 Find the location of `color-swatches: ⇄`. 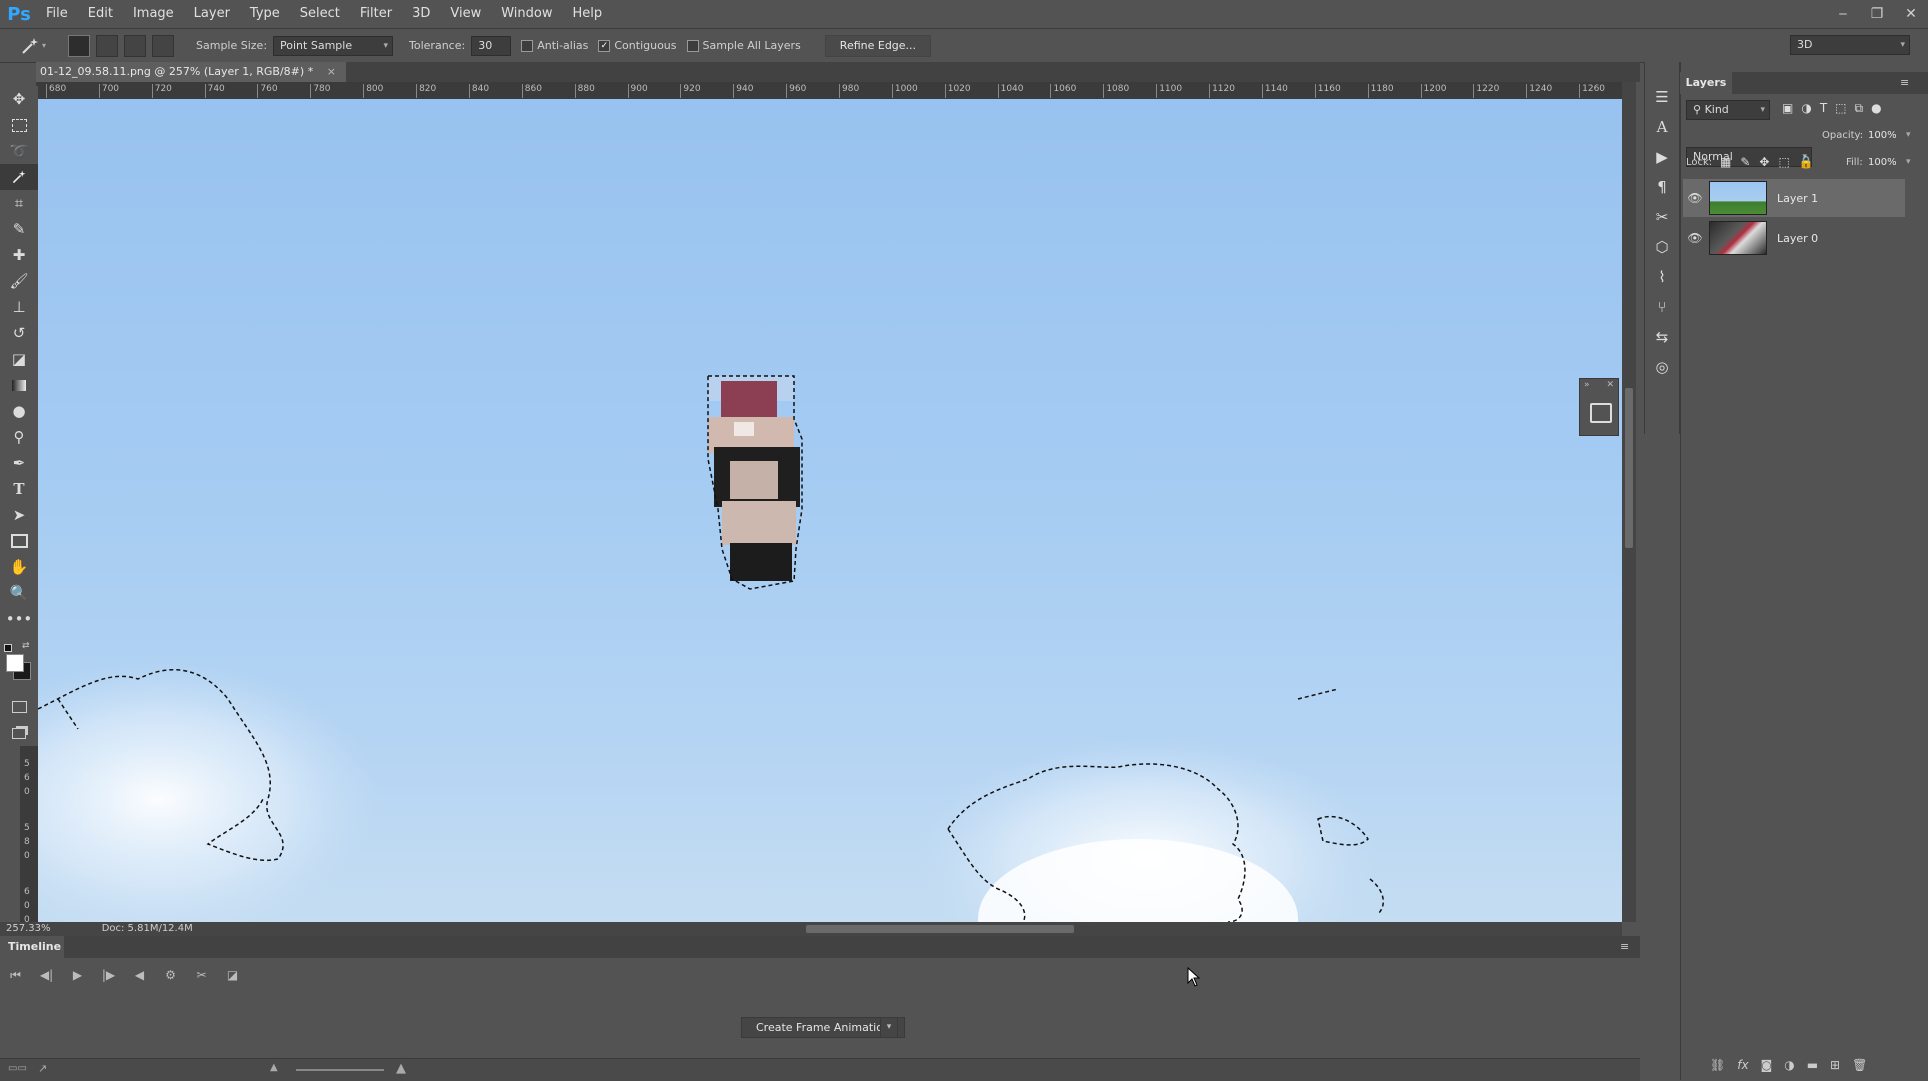

color-swatches: ⇄ is located at coordinates (19, 661).